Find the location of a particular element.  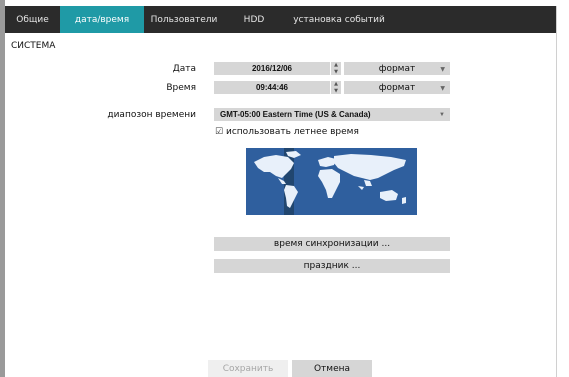

right-scroll-strip is located at coordinates (562, 191).